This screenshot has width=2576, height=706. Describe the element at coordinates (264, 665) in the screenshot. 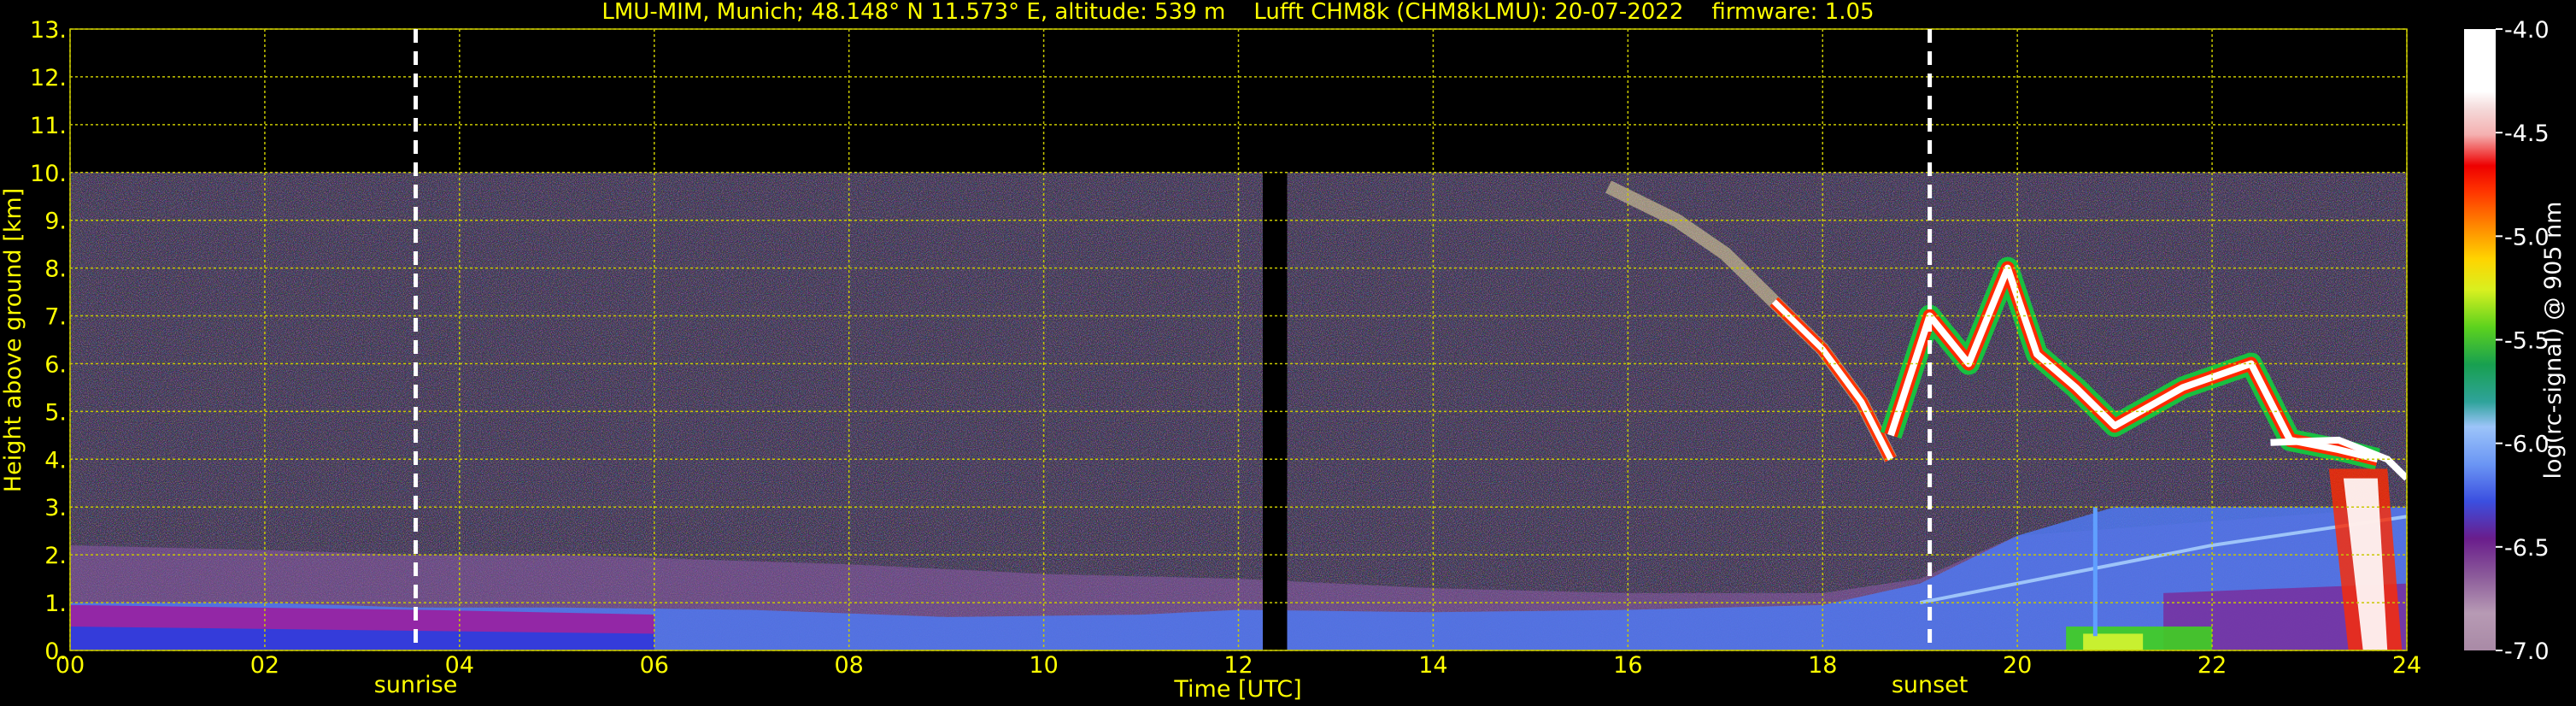

I see `x-tick-label: 02` at that location.